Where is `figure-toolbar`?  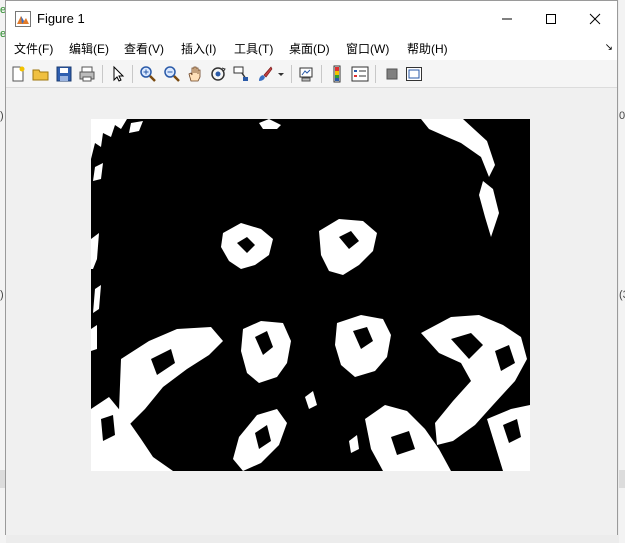 figure-toolbar is located at coordinates (311, 74).